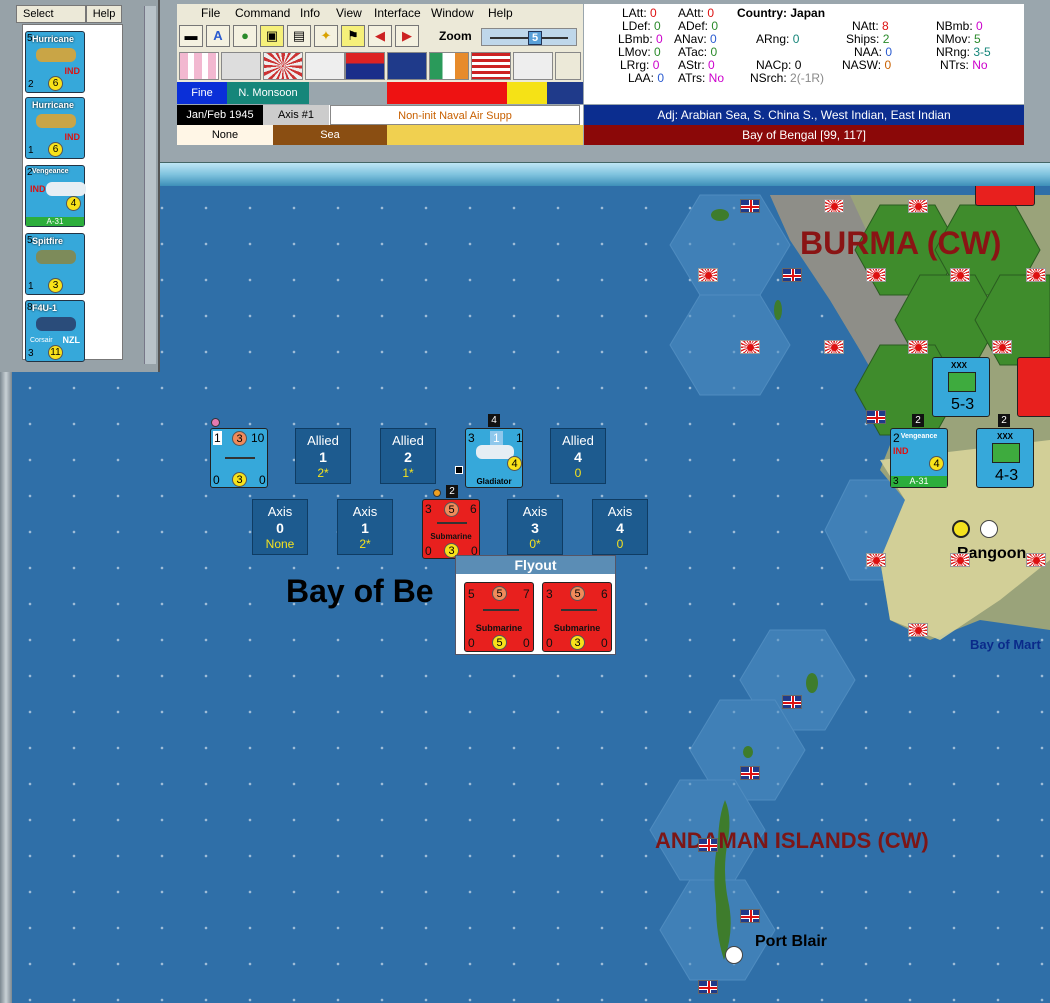 The image size is (1050, 1003). I want to click on city-label-port-blair: Port Blair, so click(791, 941).